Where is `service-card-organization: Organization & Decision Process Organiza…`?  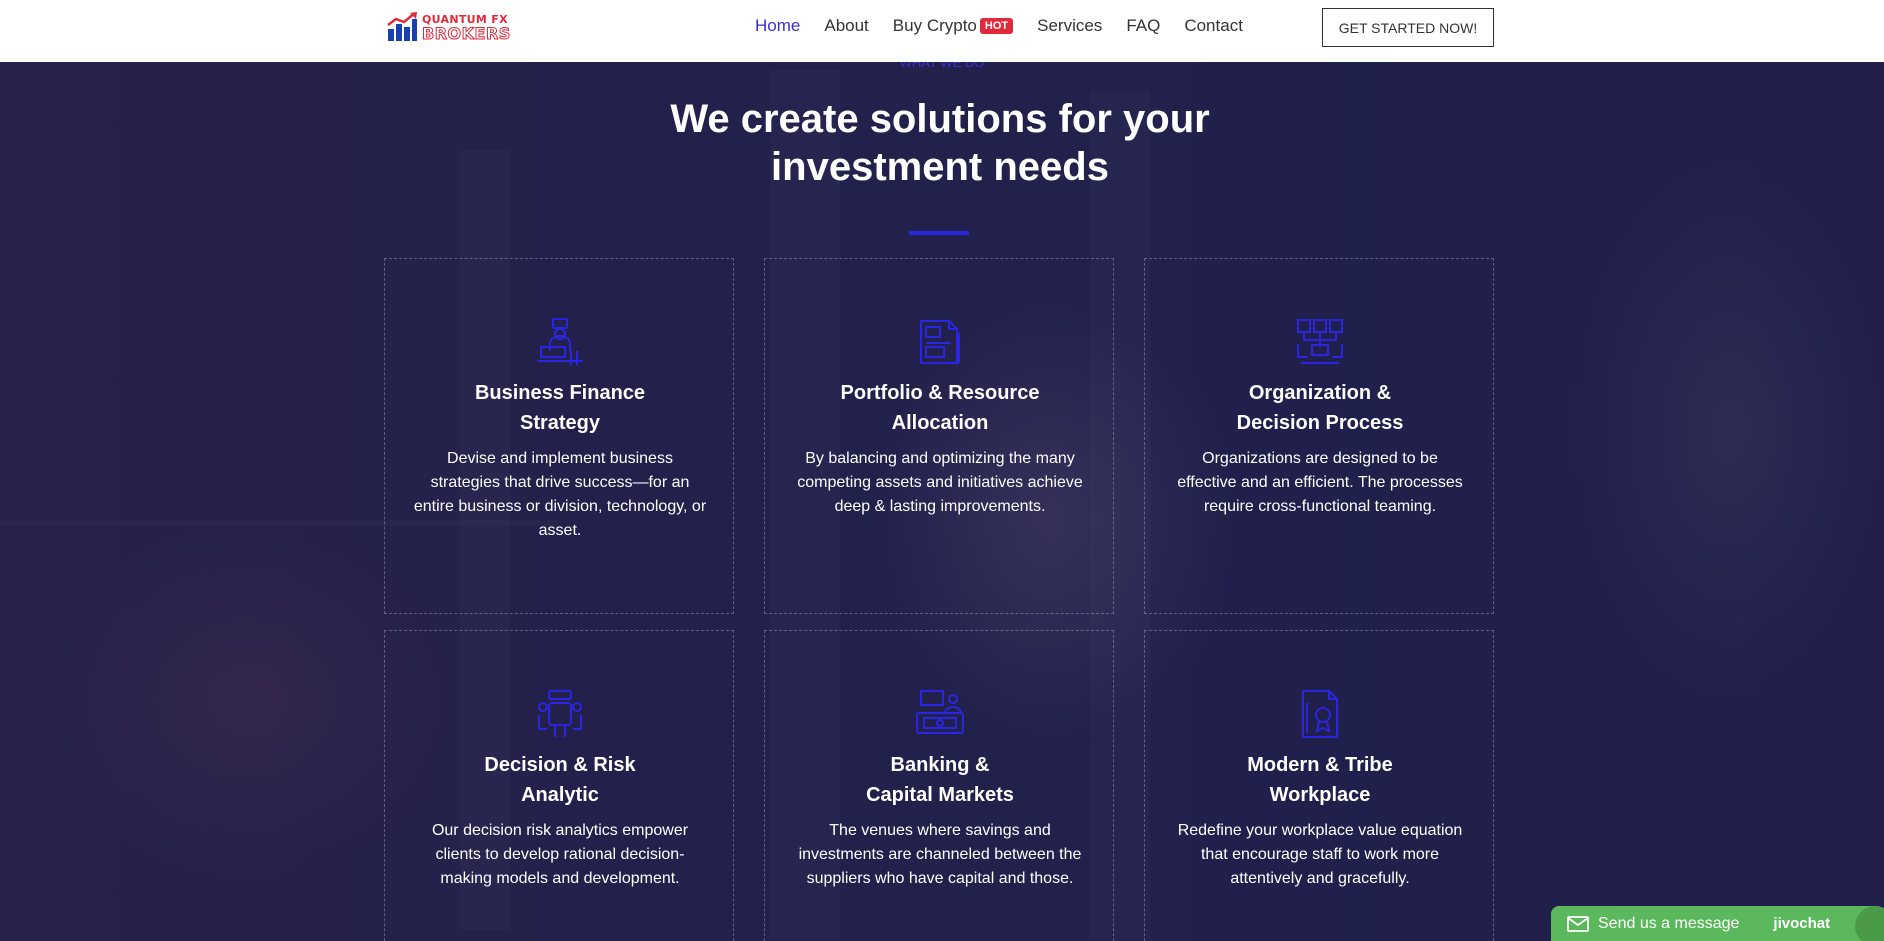 service-card-organization: Organization & Decision Process Organiza… is located at coordinates (1319, 436).